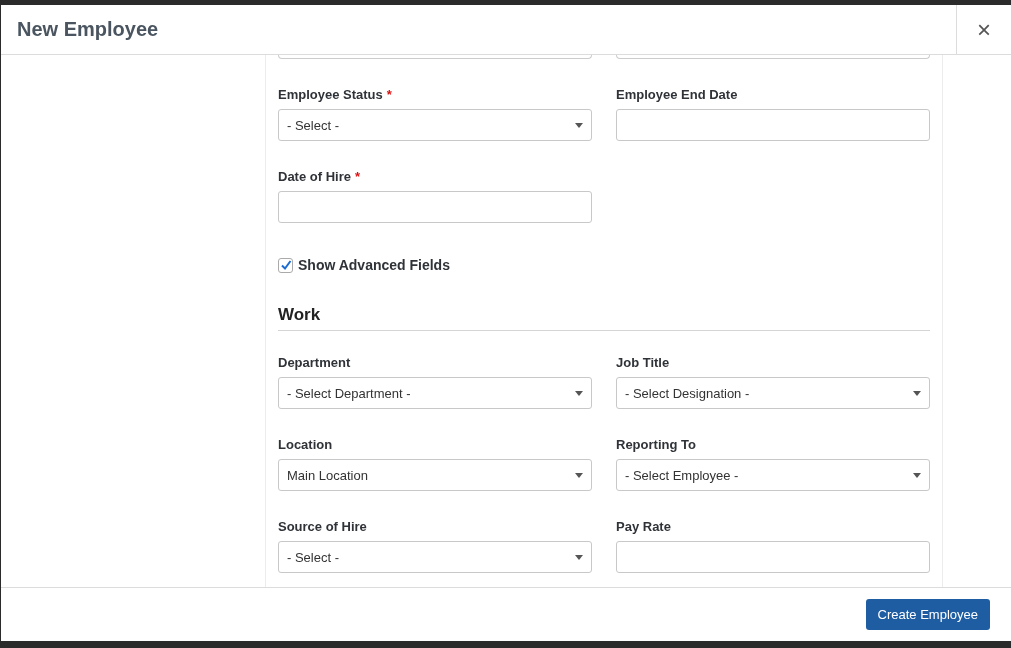 The height and width of the screenshot is (648, 1011). What do you see at coordinates (604, 318) in the screenshot?
I see `section-title: Work` at bounding box center [604, 318].